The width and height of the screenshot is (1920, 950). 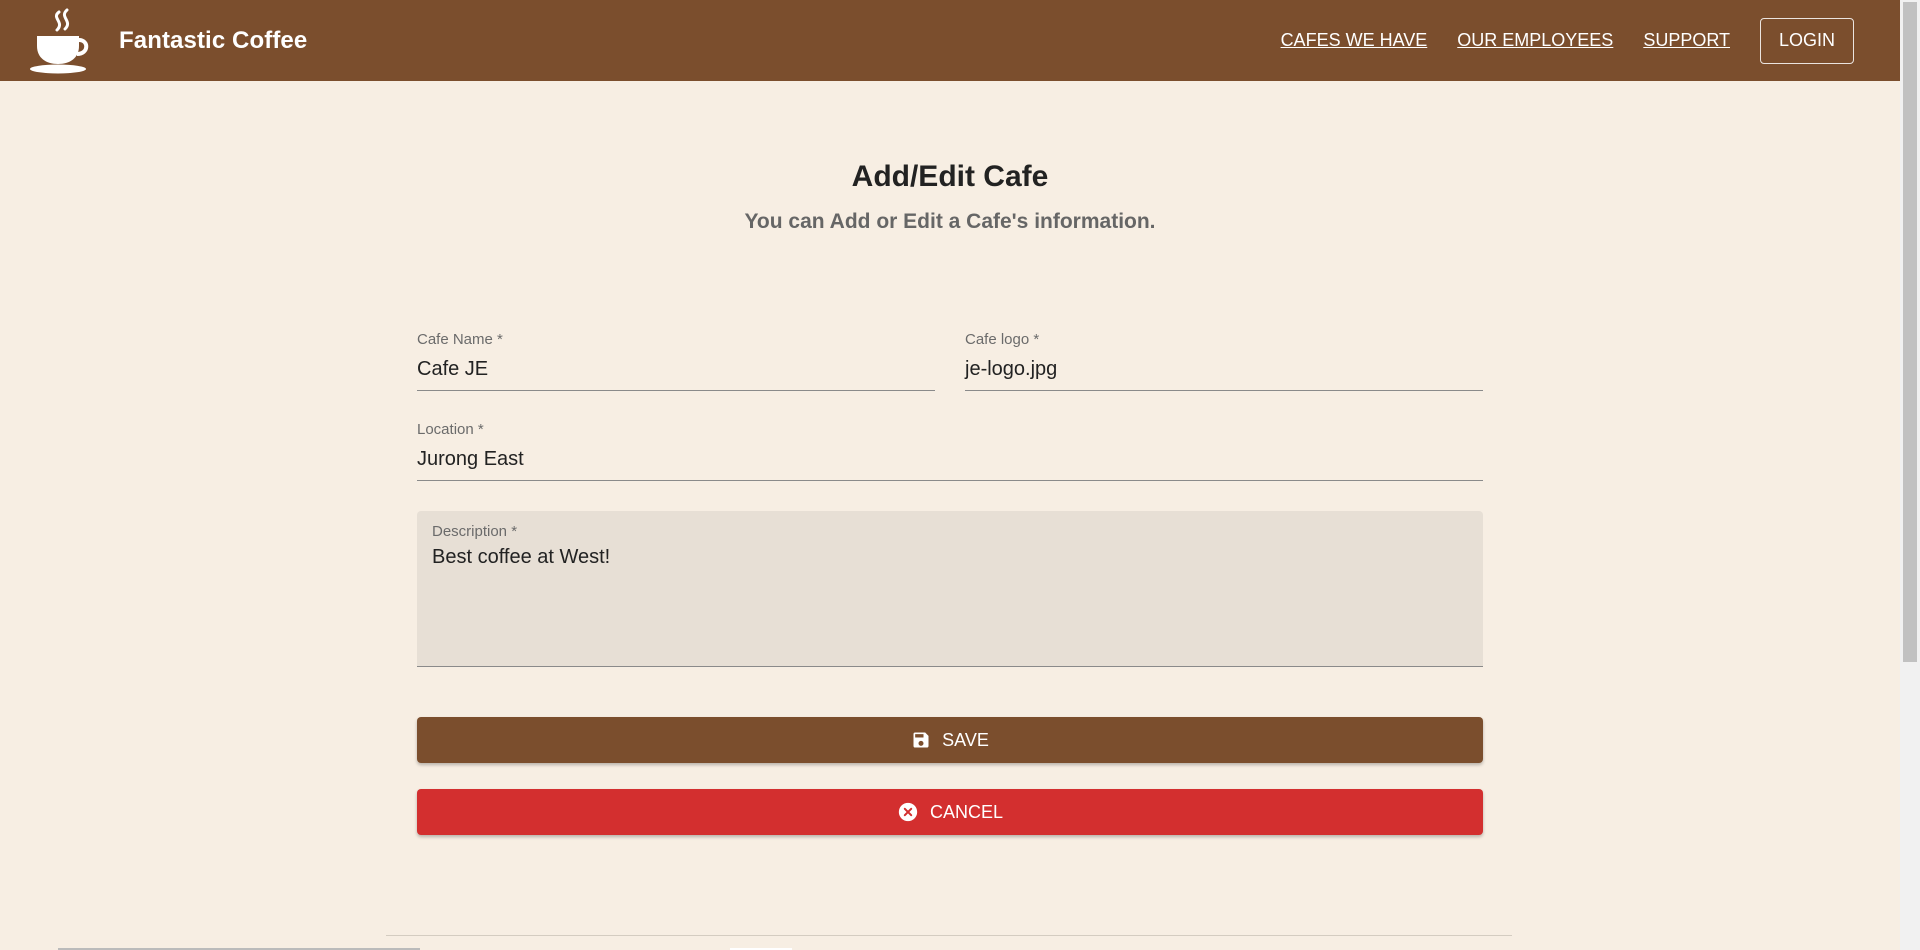 What do you see at coordinates (1535, 40) in the screenshot?
I see `nav-employees: OUR EMPLOYEES` at bounding box center [1535, 40].